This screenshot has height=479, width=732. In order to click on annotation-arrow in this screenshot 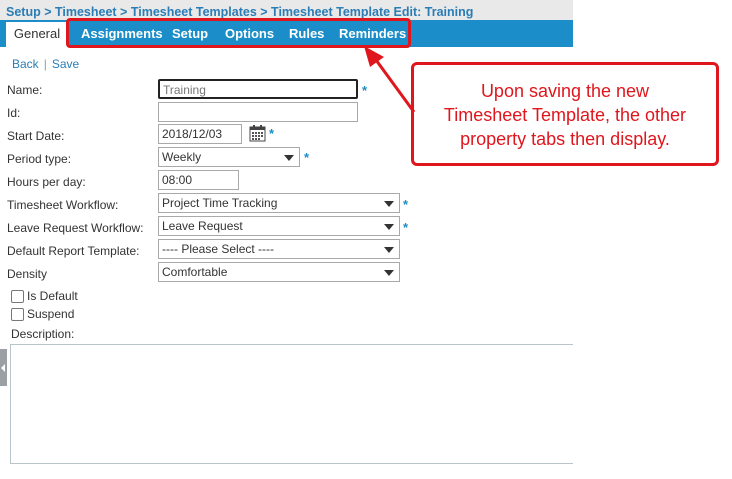, I will do `click(390, 79)`.